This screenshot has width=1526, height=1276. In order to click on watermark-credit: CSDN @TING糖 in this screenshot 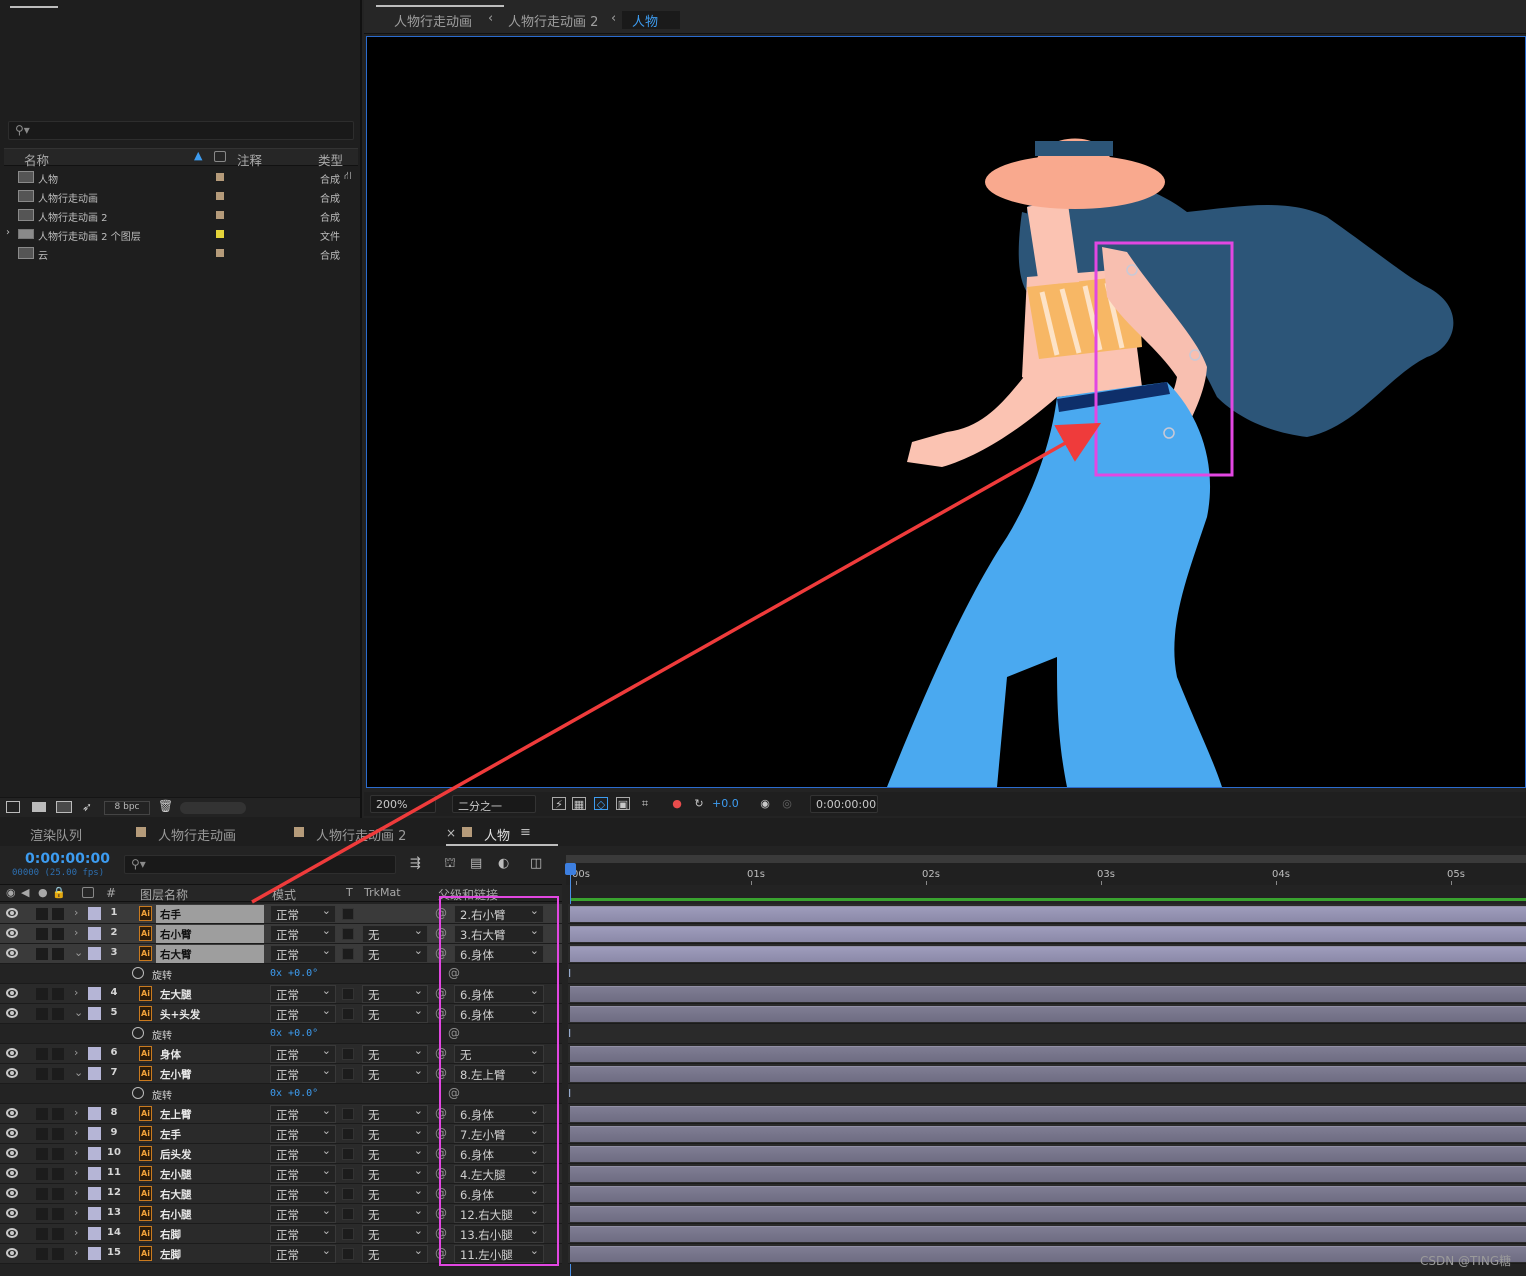, I will do `click(1466, 1261)`.